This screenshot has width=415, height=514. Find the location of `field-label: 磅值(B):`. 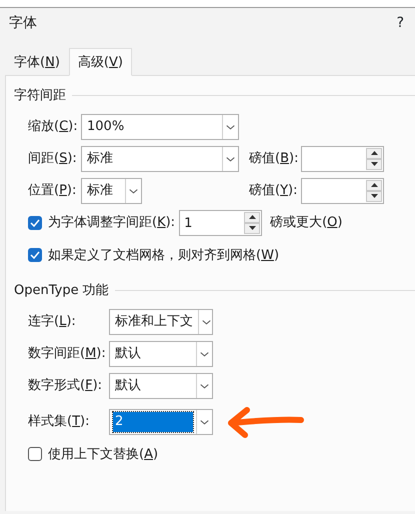

field-label: 磅值(B): is located at coordinates (274, 159).